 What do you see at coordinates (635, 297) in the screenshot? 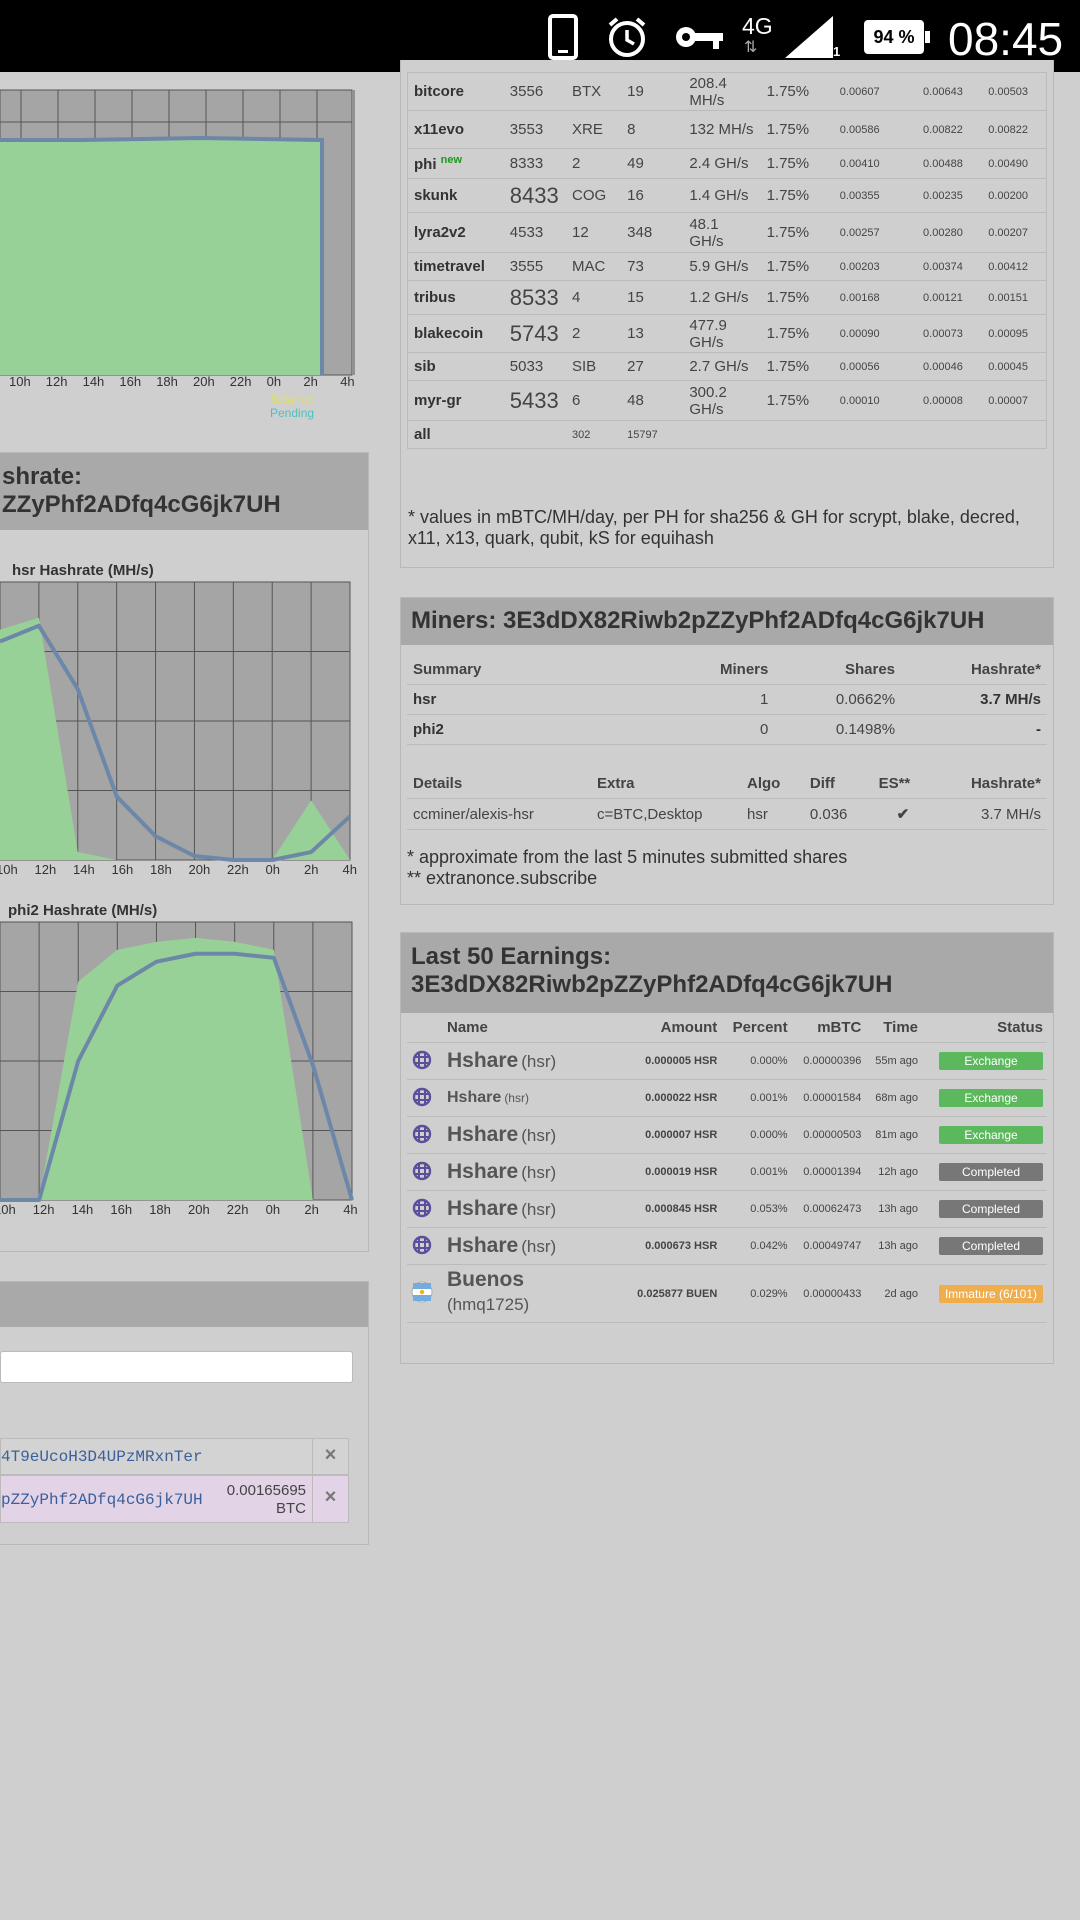
I see `algo-miners-value: 15` at bounding box center [635, 297].